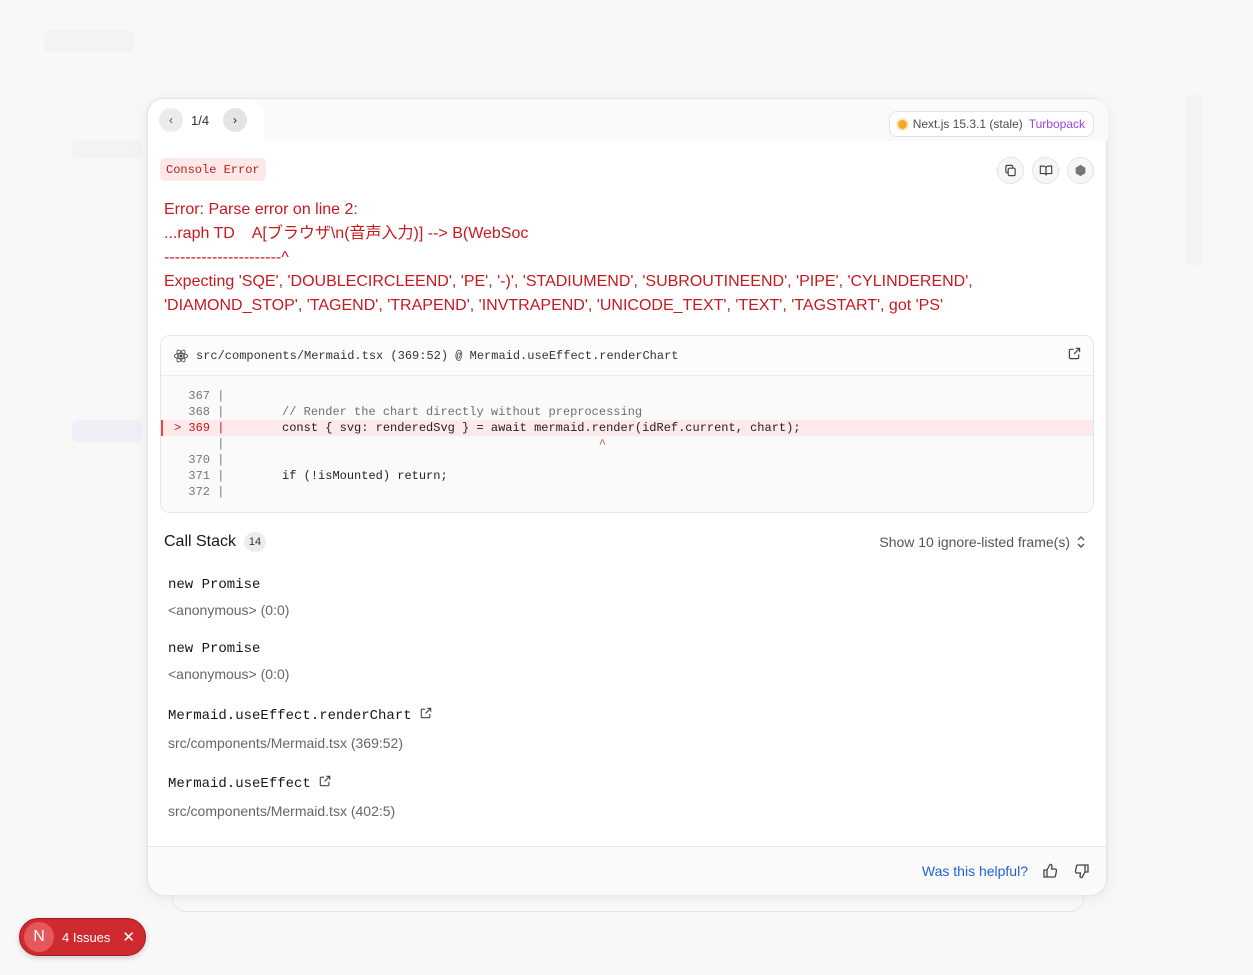  Describe the element at coordinates (1081, 542) in the screenshot. I see `chevron-up-down-icon` at that location.